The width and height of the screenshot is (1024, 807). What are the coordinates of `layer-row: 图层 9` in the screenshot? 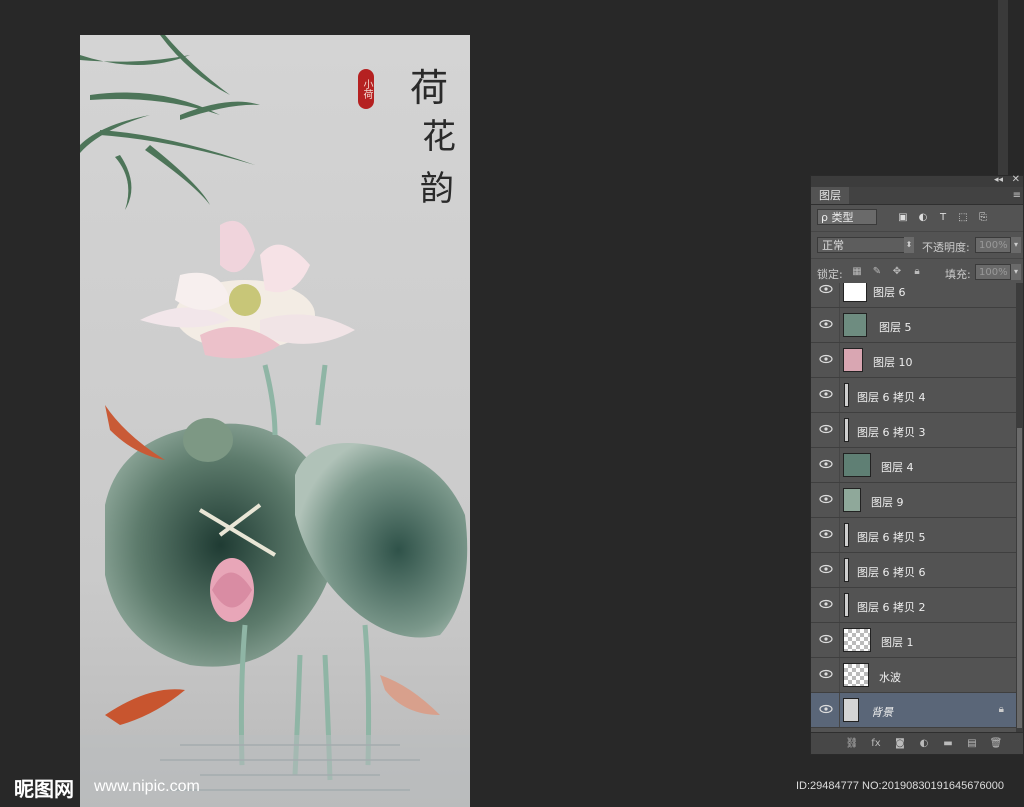 It's located at (913, 500).